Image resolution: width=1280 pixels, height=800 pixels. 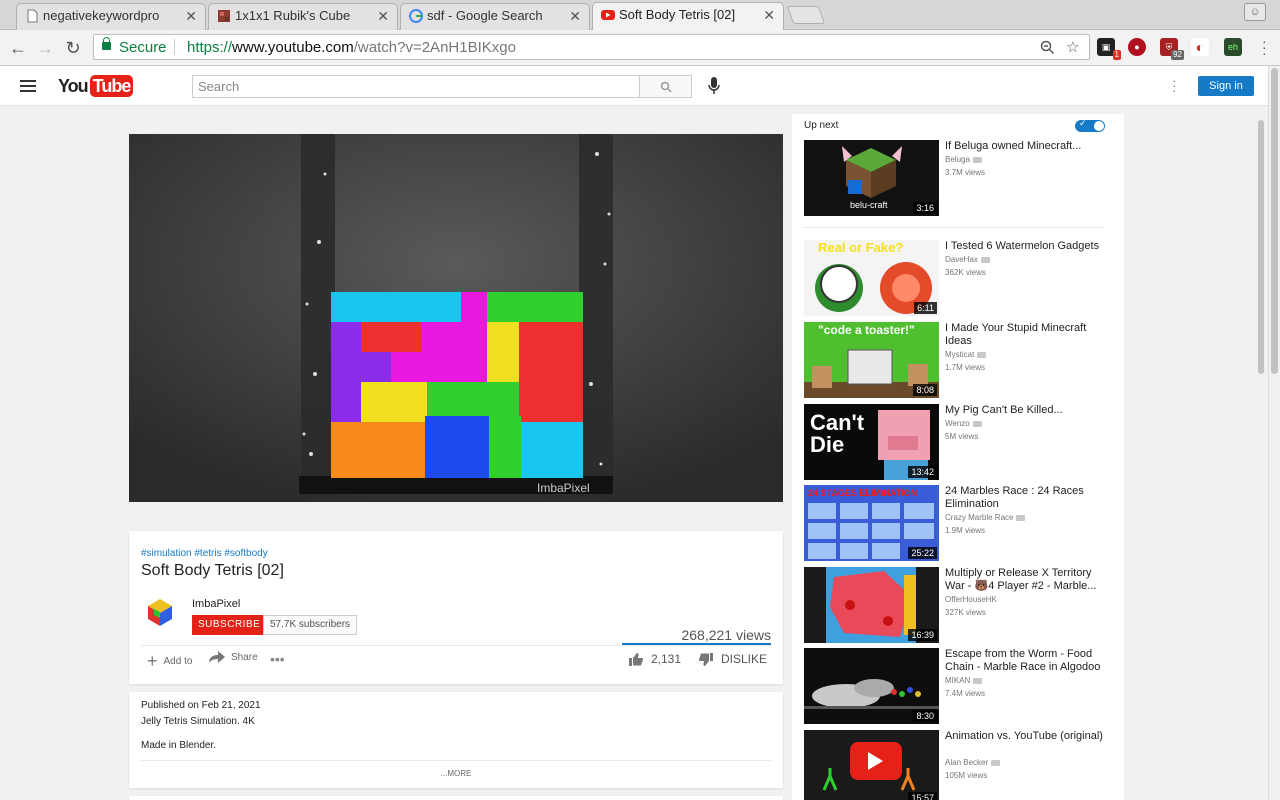 What do you see at coordinates (925, 208) in the screenshot?
I see `video-duration: 3:16` at bounding box center [925, 208].